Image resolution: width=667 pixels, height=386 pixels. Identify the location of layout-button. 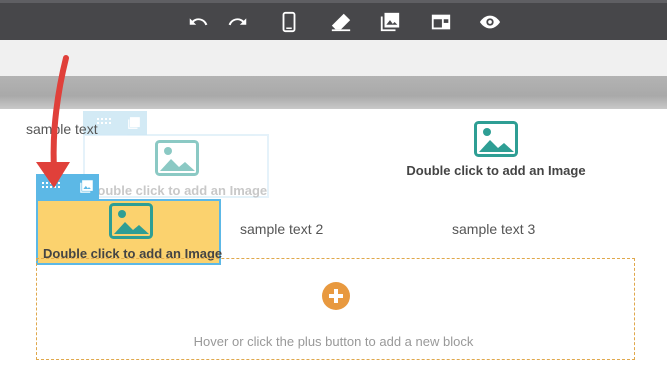
(441, 22).